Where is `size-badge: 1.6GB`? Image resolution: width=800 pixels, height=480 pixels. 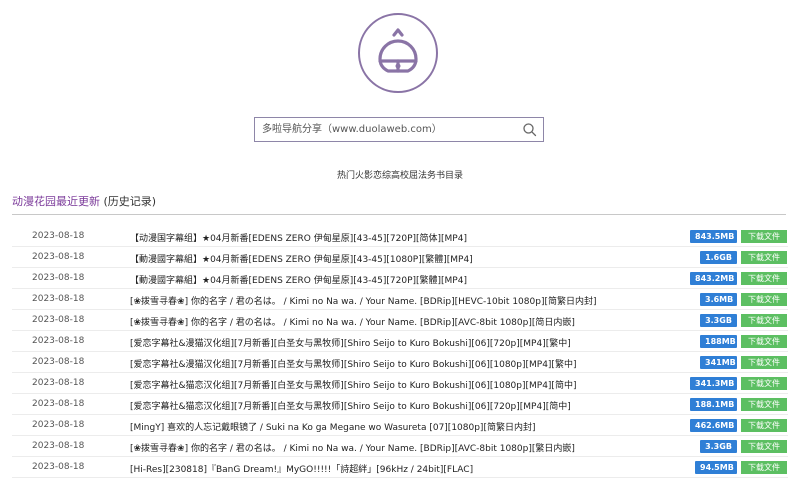
size-badge: 1.6GB is located at coordinates (718, 257).